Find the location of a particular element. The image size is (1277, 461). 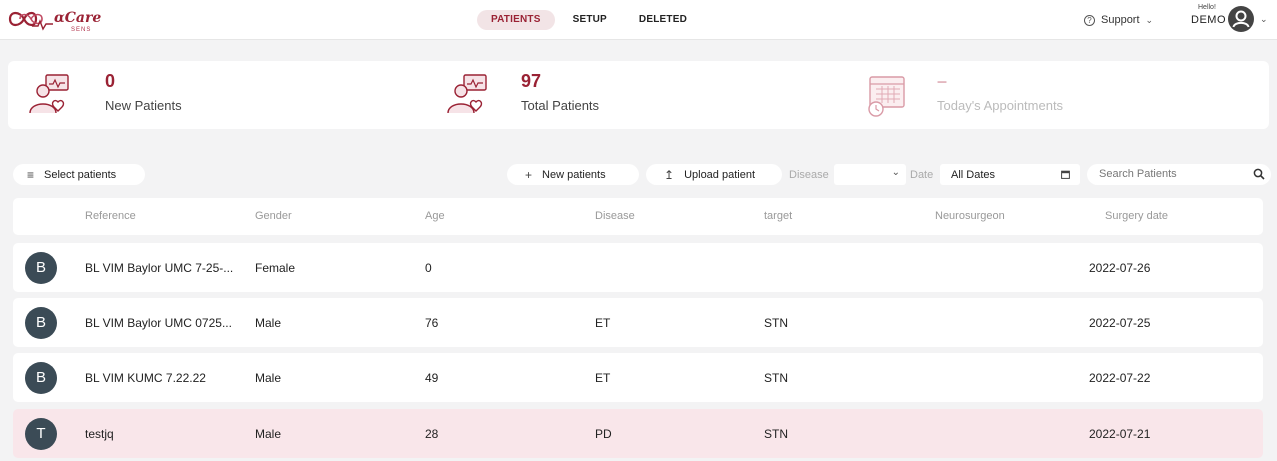

search-box is located at coordinates (1179, 174).